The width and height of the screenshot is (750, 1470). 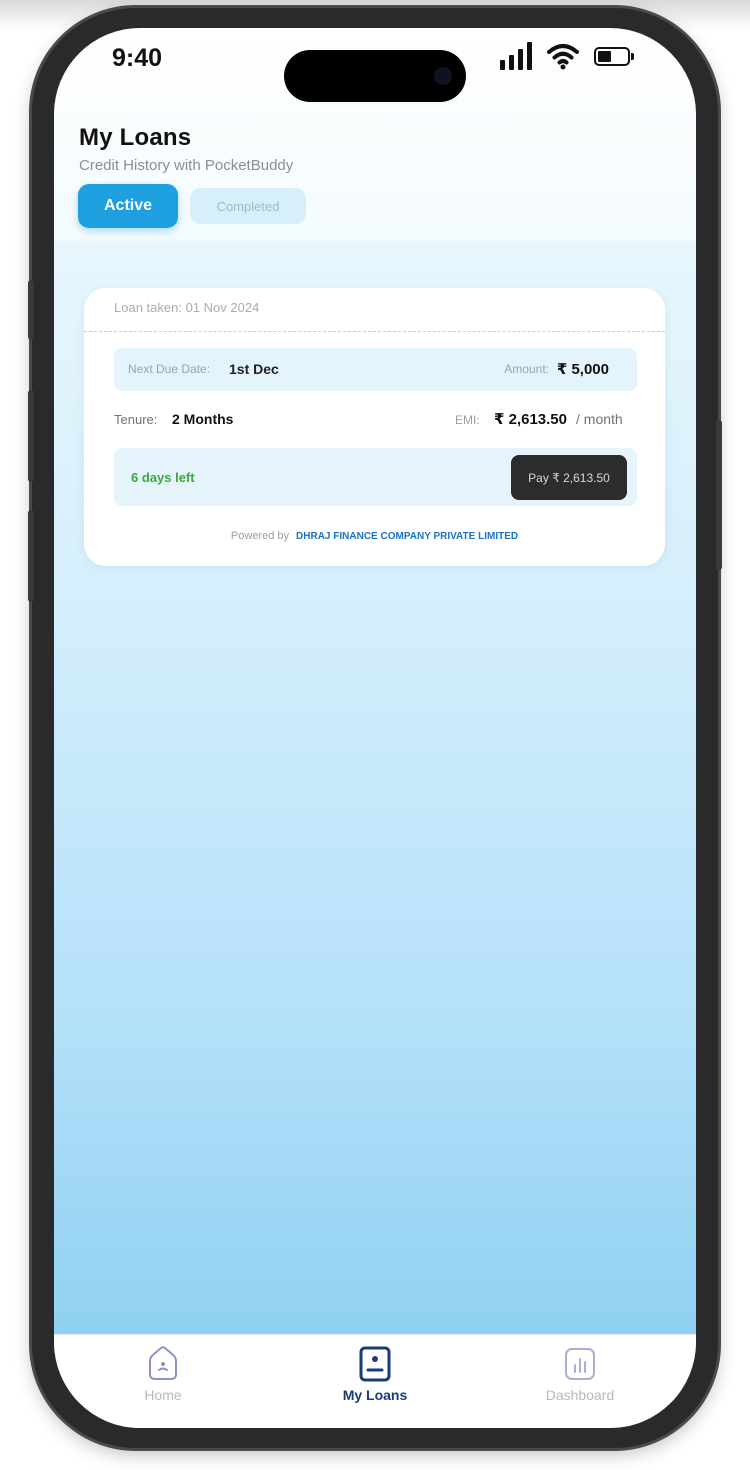 What do you see at coordinates (136, 419) in the screenshot?
I see `tenure-label: Tenure:` at bounding box center [136, 419].